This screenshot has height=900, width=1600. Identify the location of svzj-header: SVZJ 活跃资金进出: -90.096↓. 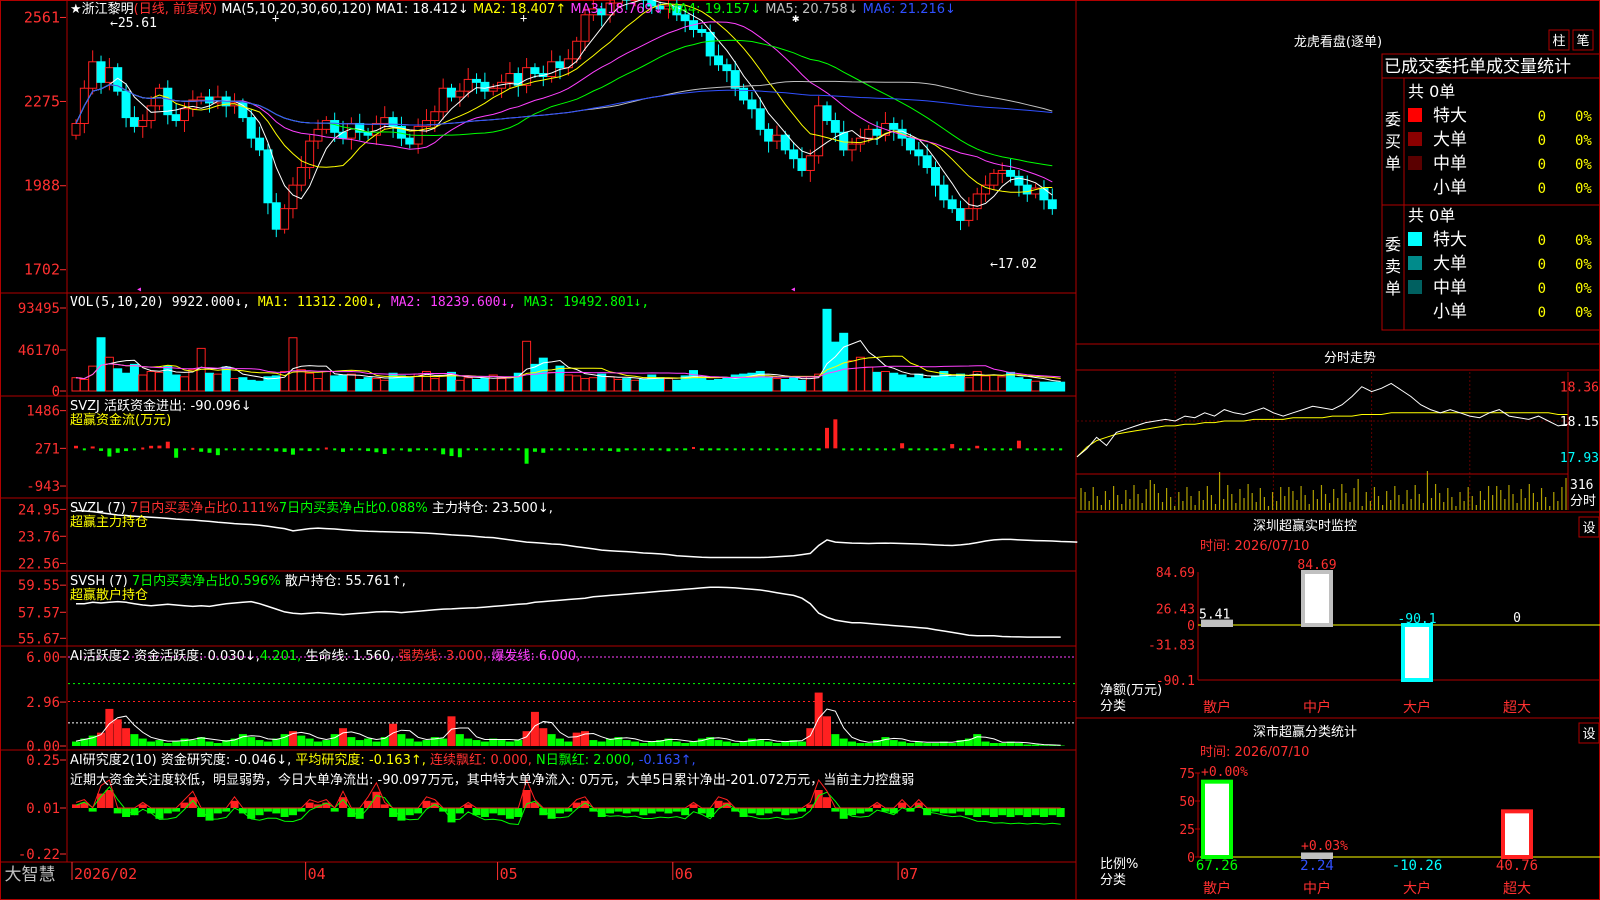
(161, 406).